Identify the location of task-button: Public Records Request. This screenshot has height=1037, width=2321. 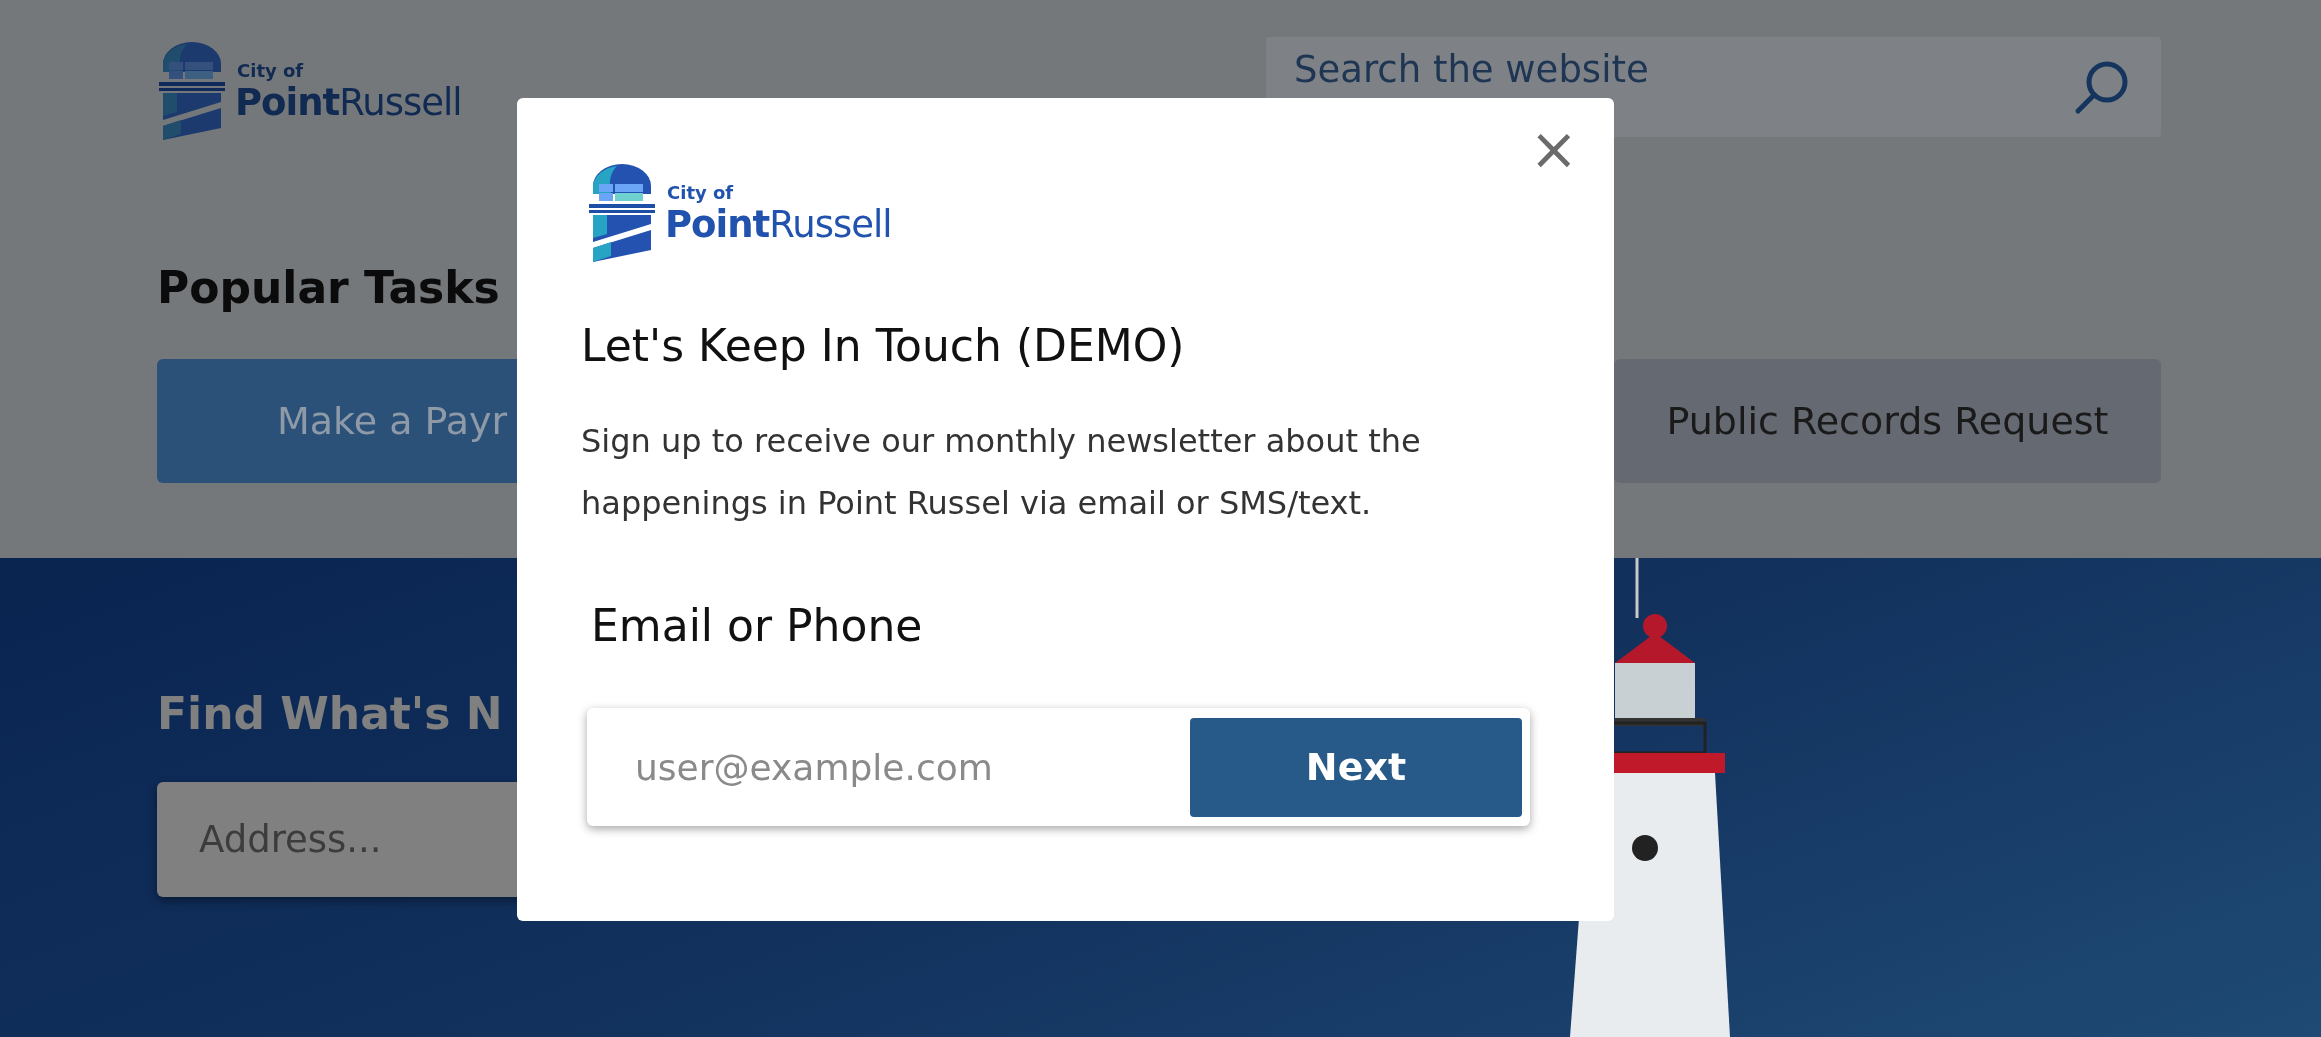
(1887, 421).